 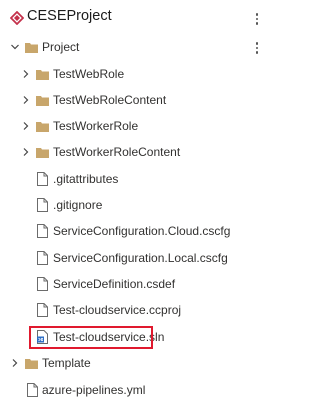 I want to click on tree-file-gitignore: .gitignore, so click(x=135, y=206).